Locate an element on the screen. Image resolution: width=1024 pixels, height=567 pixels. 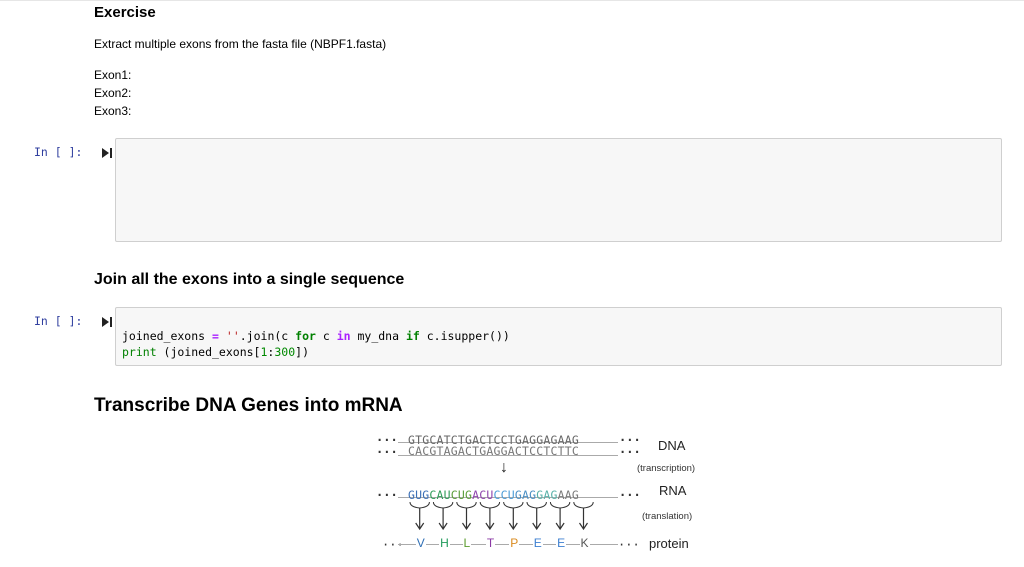
amino-acid: K is located at coordinates (584, 543).